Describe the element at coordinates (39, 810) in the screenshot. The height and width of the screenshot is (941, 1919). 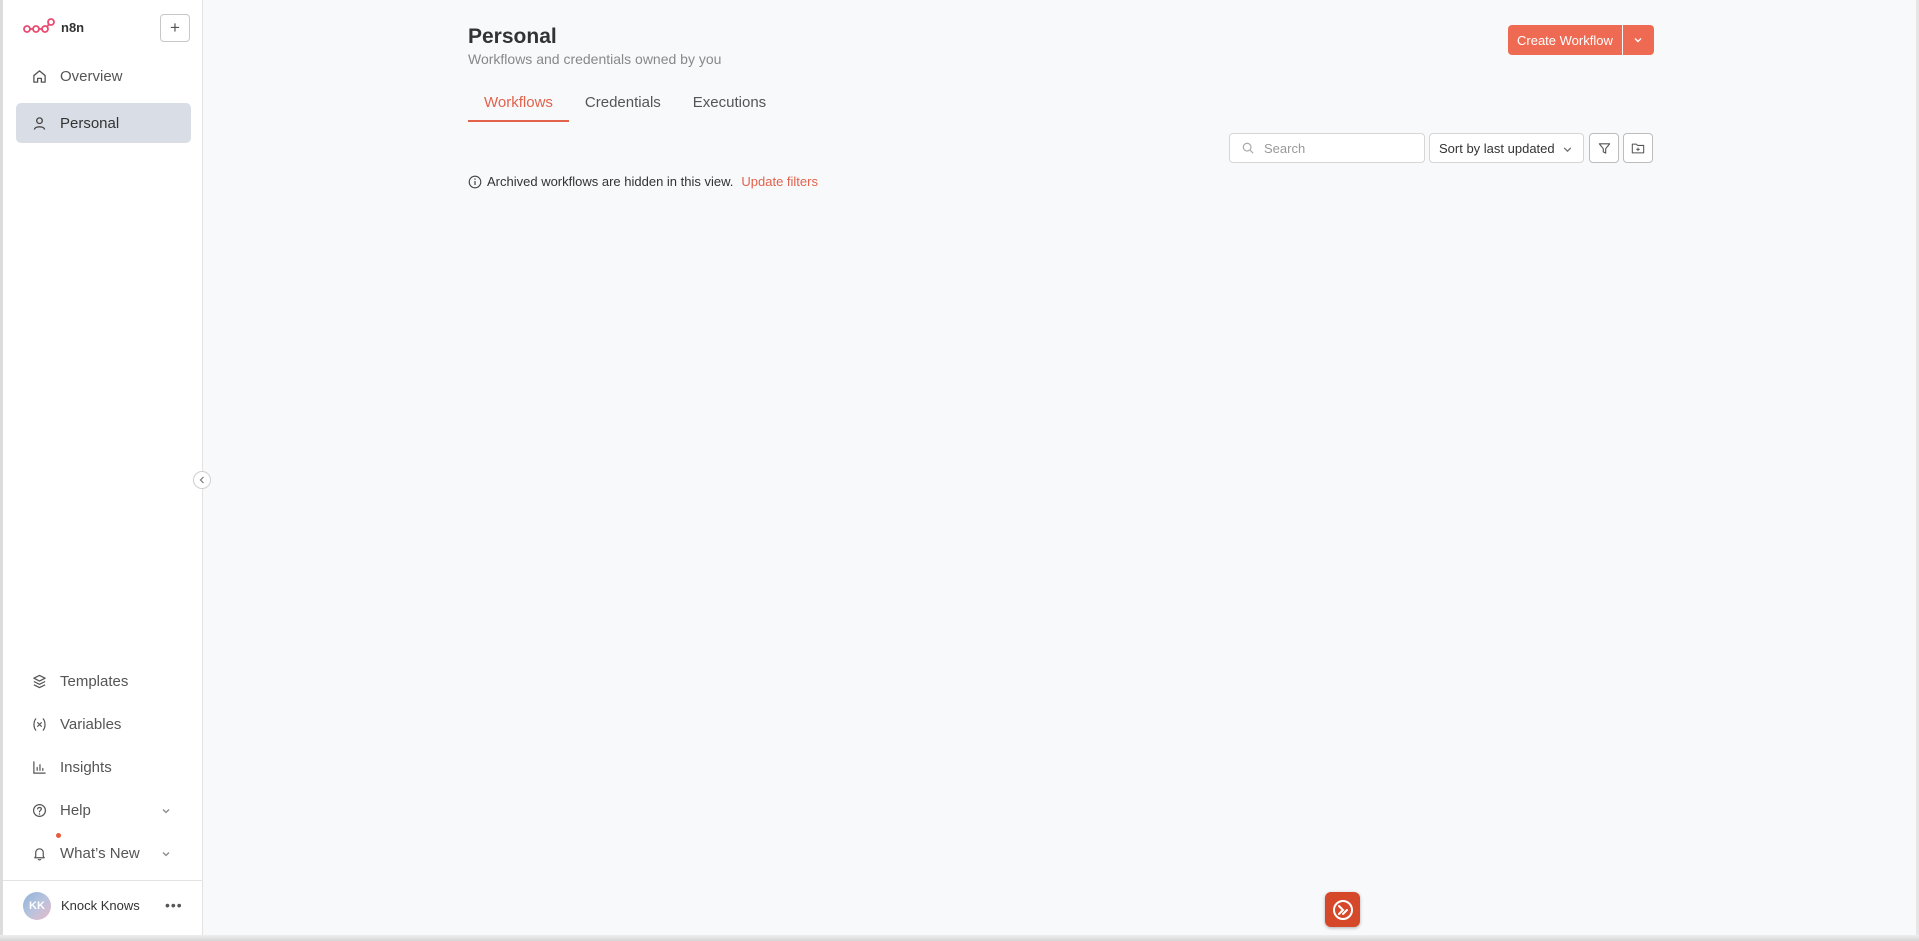
I see `help-icon` at that location.